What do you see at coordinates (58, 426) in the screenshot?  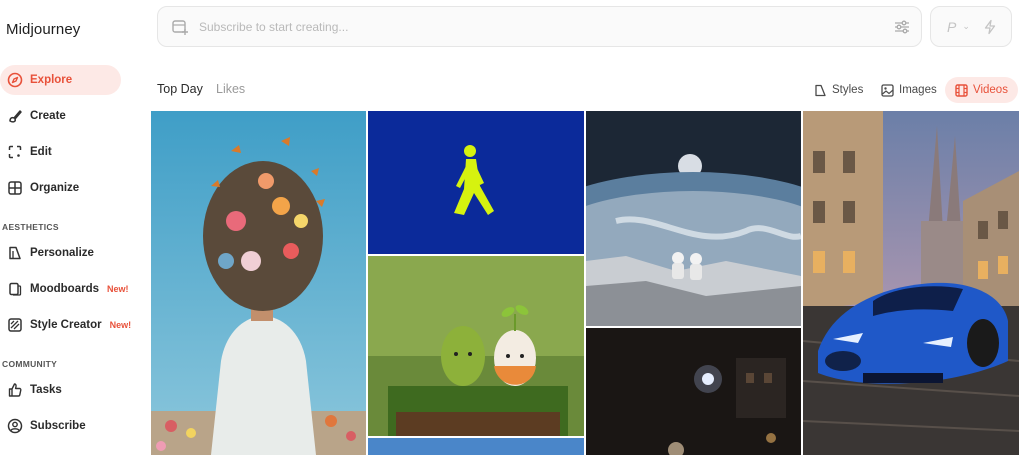 I see `sidebar-item-label: Subscribe` at bounding box center [58, 426].